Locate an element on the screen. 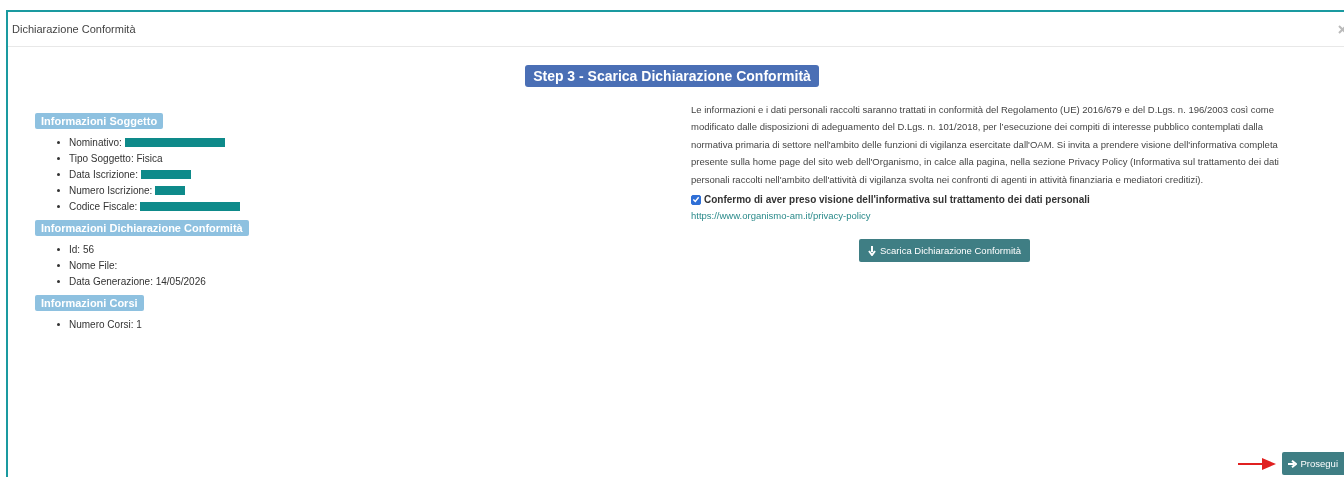 The image size is (1344, 477). privacy-paragraph: Le informazioni e i dati personali raccolti saranno trattati in conformità del Regolamento (UE) 2016/679 e del D.Lgs. n. 196/2003 così come modificato dalle disposizioni di adeguamento del D.Lgs. n. 101/2018, per l’esecuzione dei compiti di interesse pubblico contemplati dalla normativa primaria di settore nell'ambito delle funzioni di vigilanza esercitate dall'OAM. Si invita a prendere visione dell'informativa completa presente sulla home page del sito web dell'Organismo, in calce alla pagina, nella sezione Privacy Policy (Informativa sul trattamento dei dati personali raccolti nell'ambito dell'attività di vigilanza svolta nei confronti di agenti in attività finanziaria e mediatori creditizi). is located at coordinates (985, 145).